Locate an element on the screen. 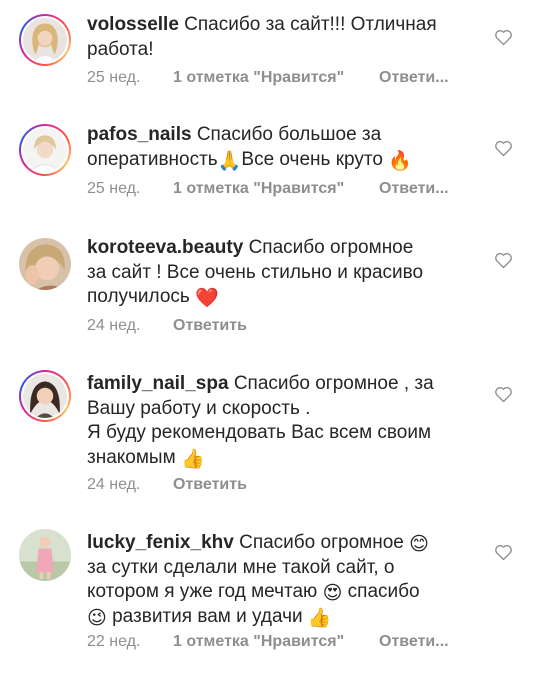  smiling-face-emoji: 😊 is located at coordinates (419, 544).